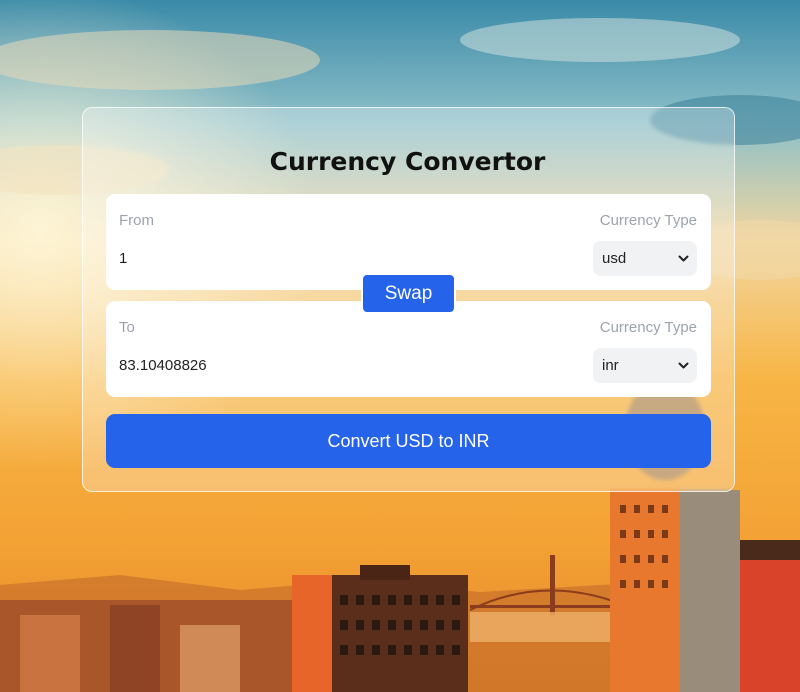 The image size is (800, 692). Describe the element at coordinates (648, 220) in the screenshot. I see `from-currency-type-label: Currency Type` at that location.